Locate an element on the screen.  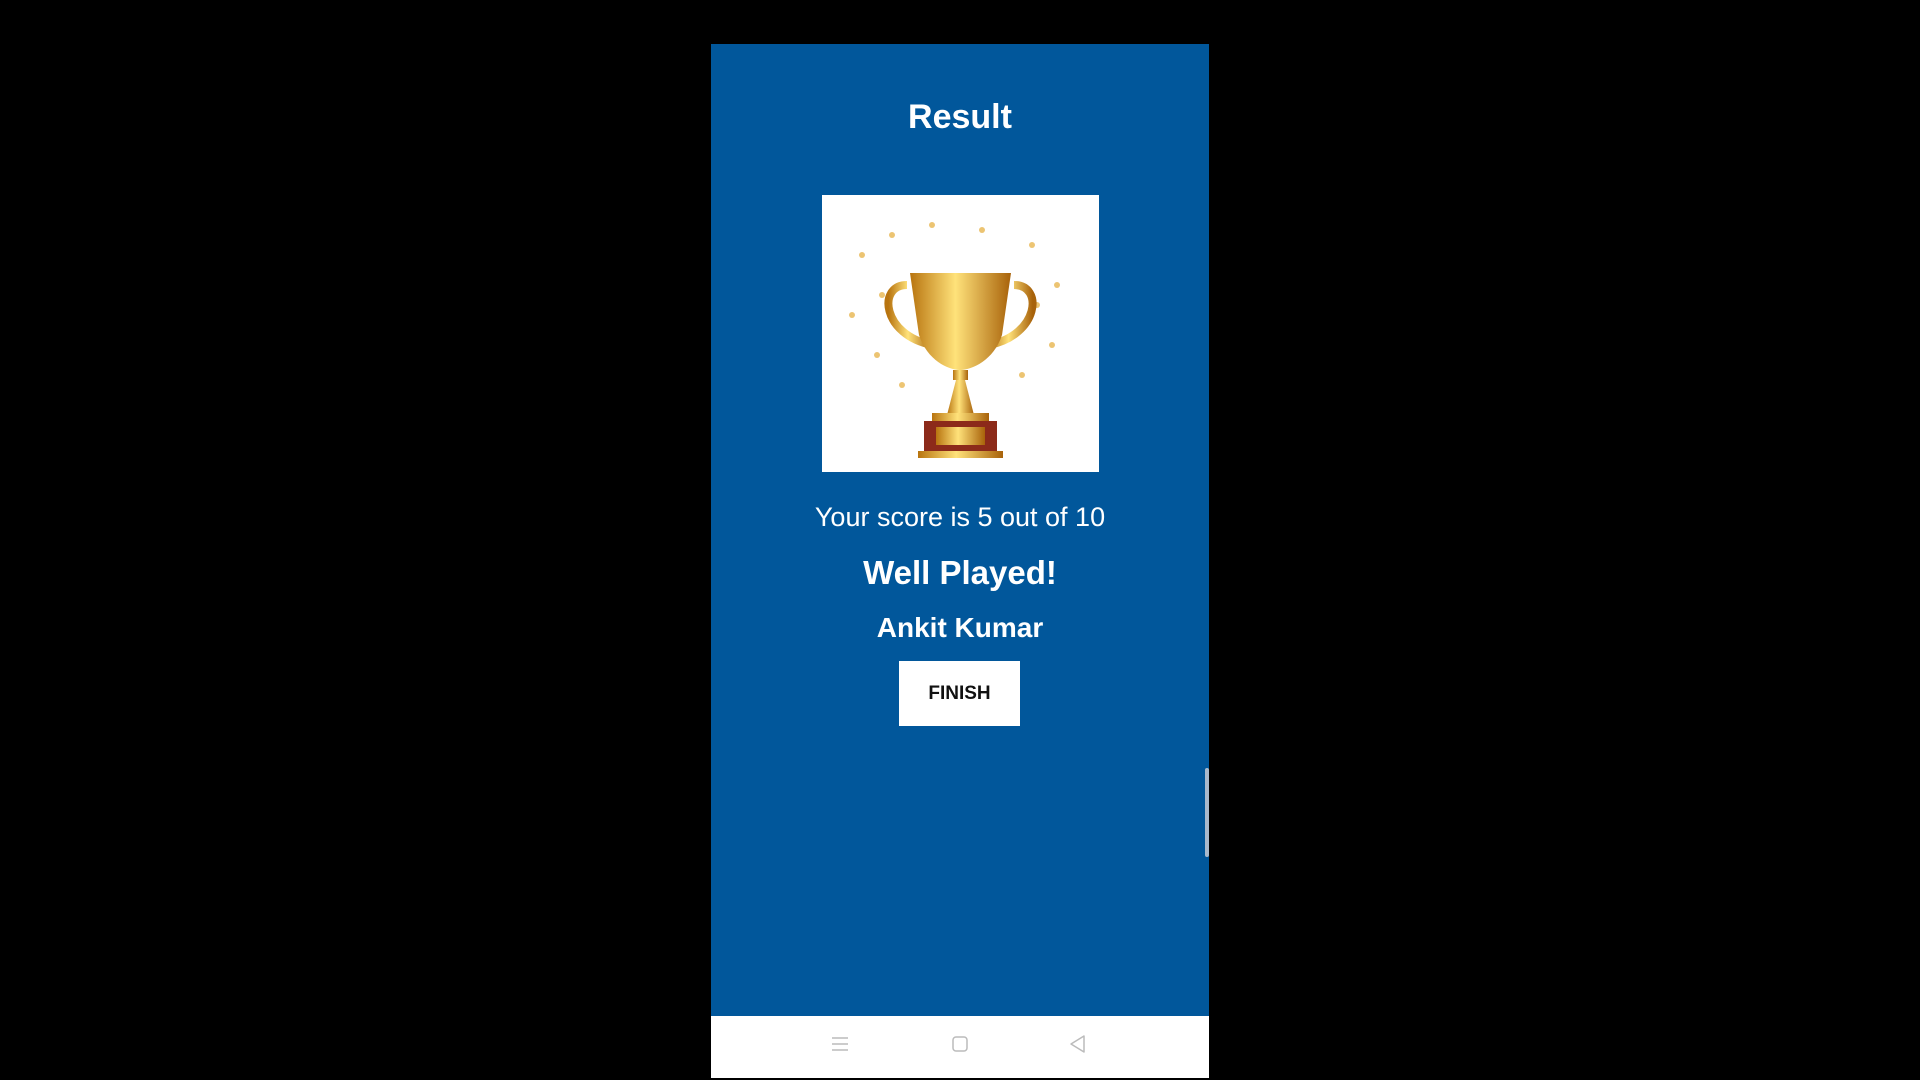
player-name: Ankit Kumar is located at coordinates (960, 627).